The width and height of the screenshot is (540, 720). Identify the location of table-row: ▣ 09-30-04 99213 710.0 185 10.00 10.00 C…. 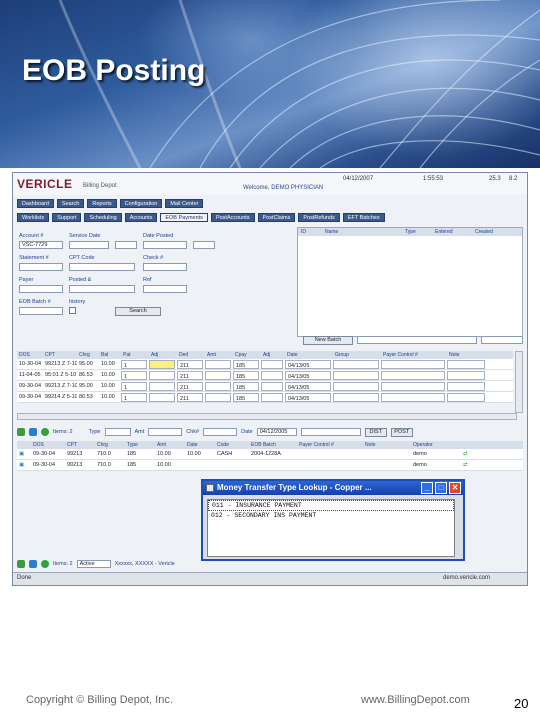
(270, 454).